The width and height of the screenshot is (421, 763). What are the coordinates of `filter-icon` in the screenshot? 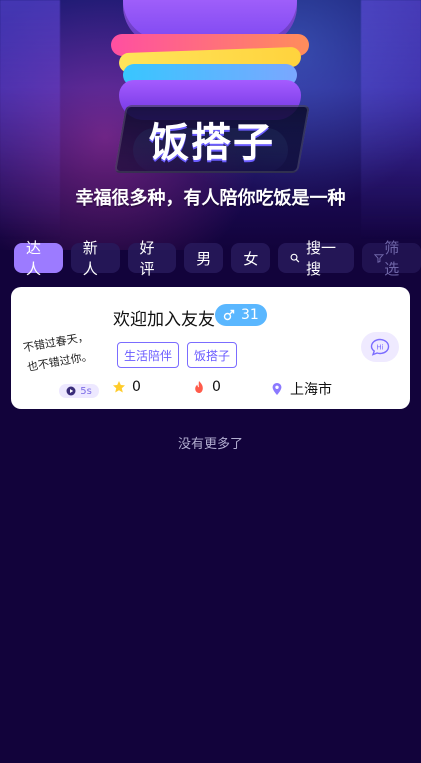 It's located at (379, 258).